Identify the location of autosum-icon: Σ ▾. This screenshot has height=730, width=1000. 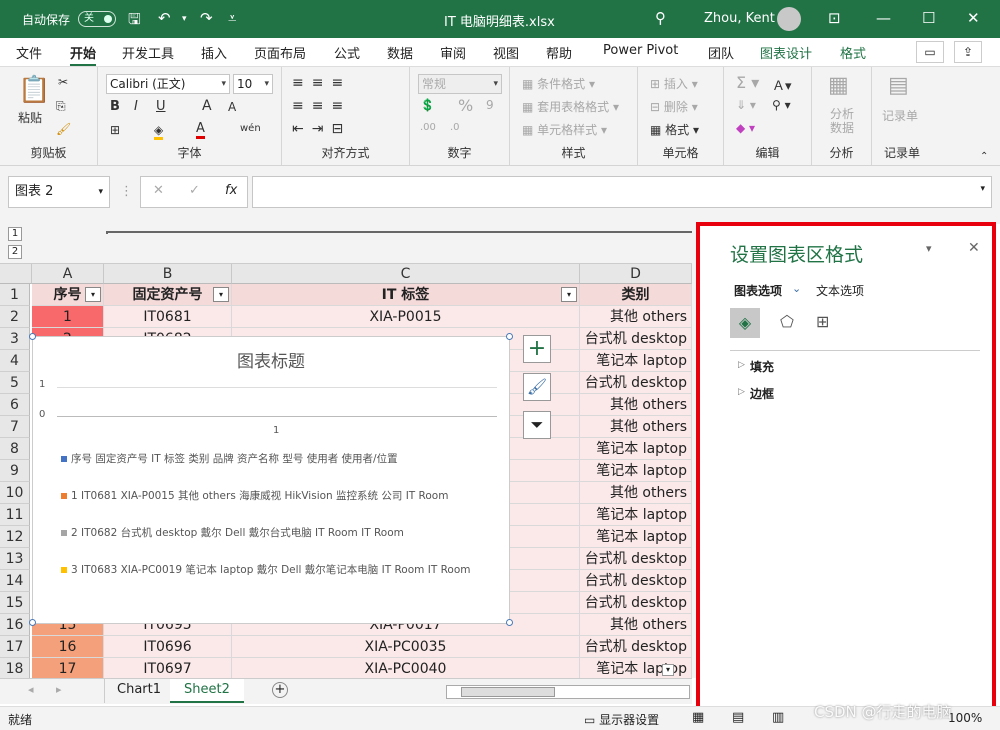
(747, 82).